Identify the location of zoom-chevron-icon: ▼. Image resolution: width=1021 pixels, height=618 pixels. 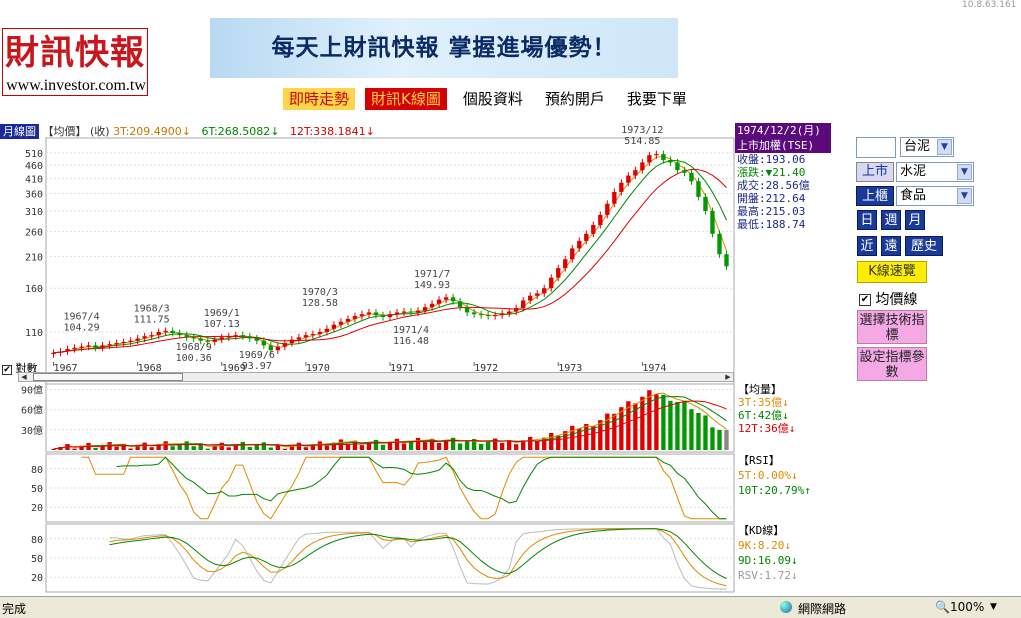
(993, 607).